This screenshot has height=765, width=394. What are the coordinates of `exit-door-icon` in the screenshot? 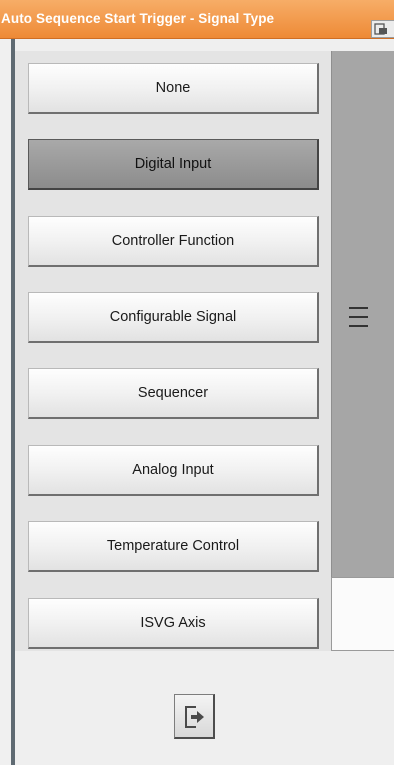 It's located at (194, 717).